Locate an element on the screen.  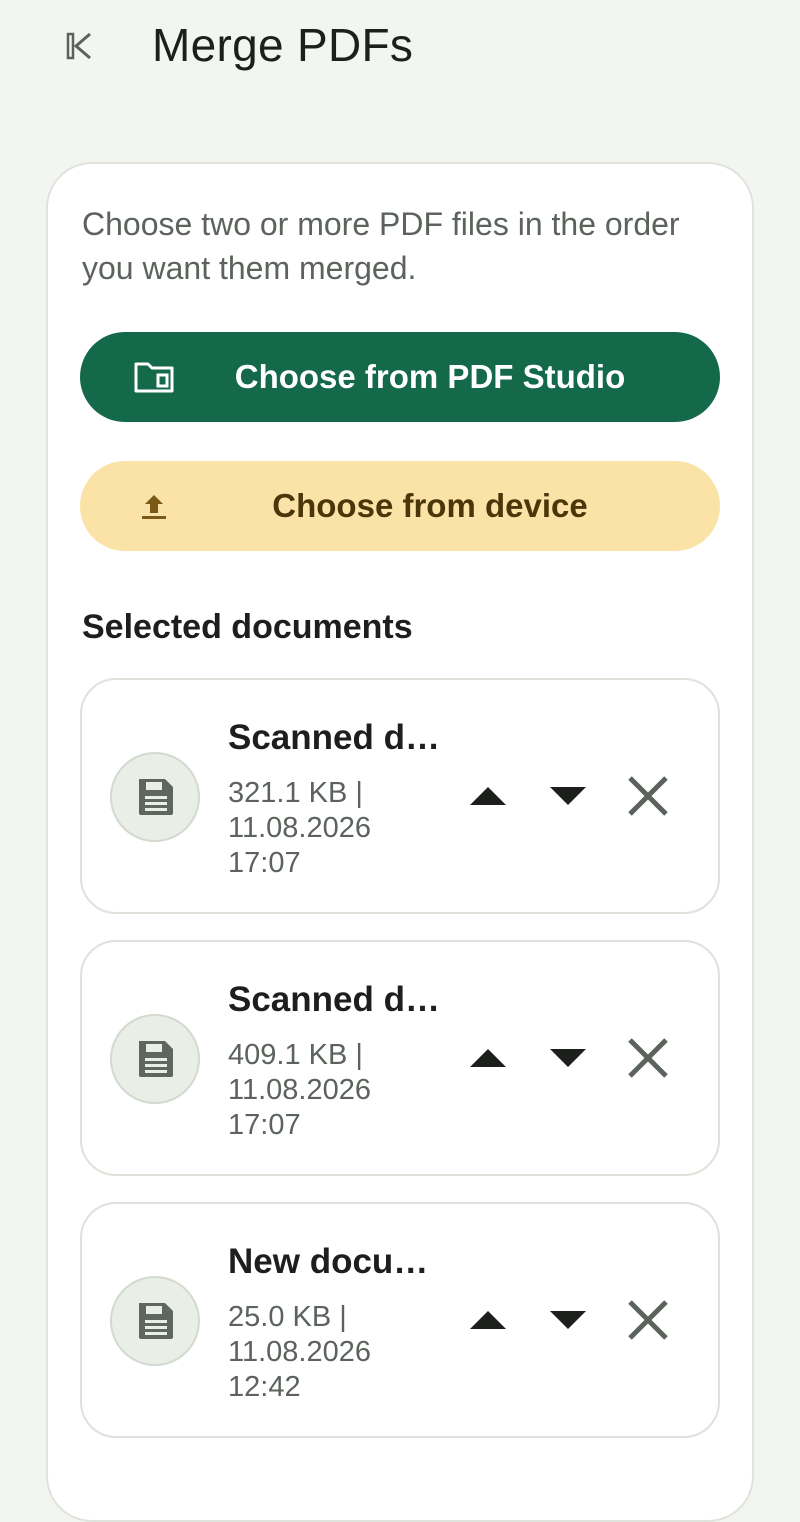
document-meta: 409.1 KB | 11.08.2026 17:07 is located at coordinates (328, 1090).